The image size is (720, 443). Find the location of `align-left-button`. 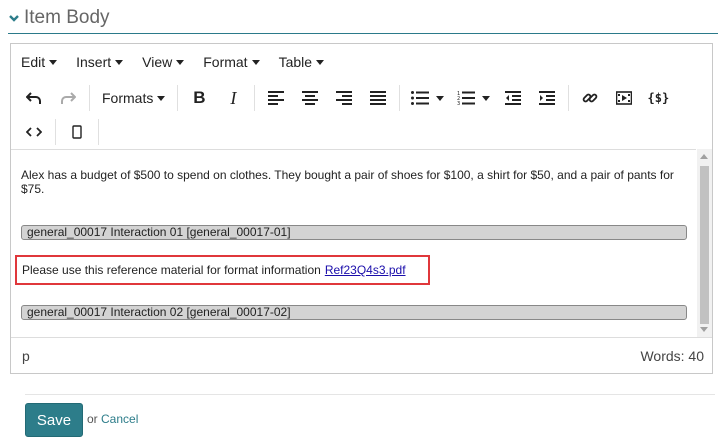

align-left-button is located at coordinates (276, 98).